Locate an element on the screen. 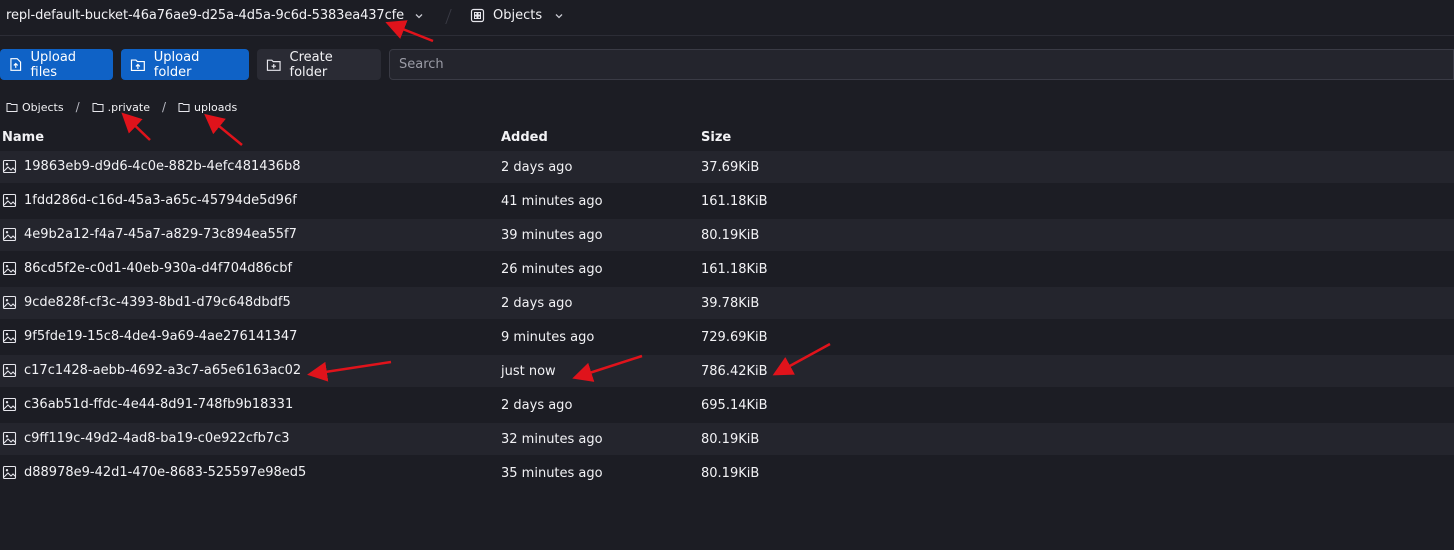 The width and height of the screenshot is (1454, 550). upload-folder-button: Upload folder is located at coordinates (185, 64).